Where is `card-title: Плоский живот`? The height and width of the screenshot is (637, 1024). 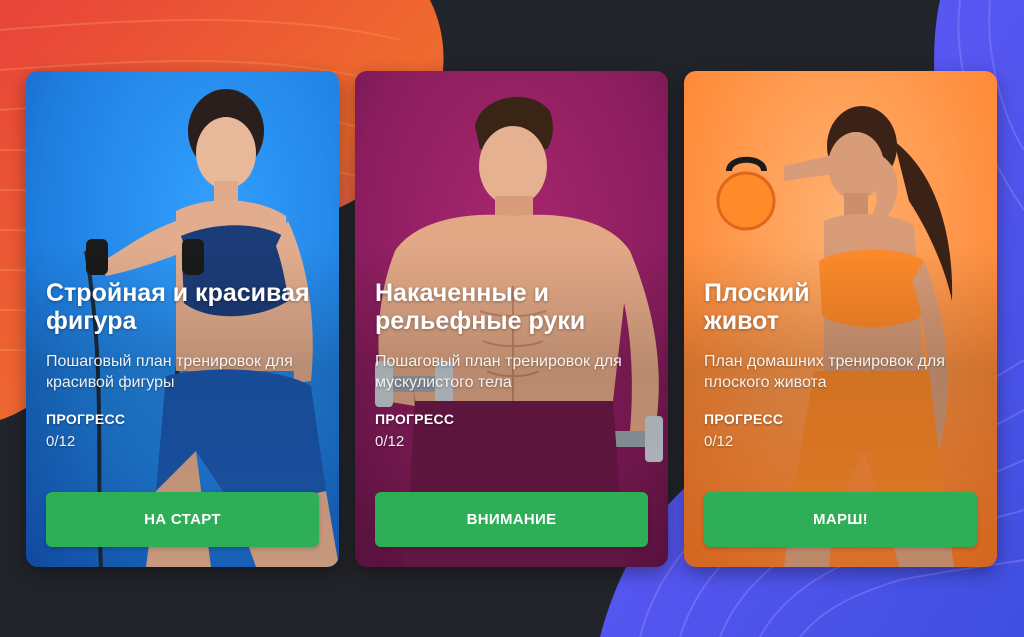 card-title: Плоский живот is located at coordinates (757, 307).